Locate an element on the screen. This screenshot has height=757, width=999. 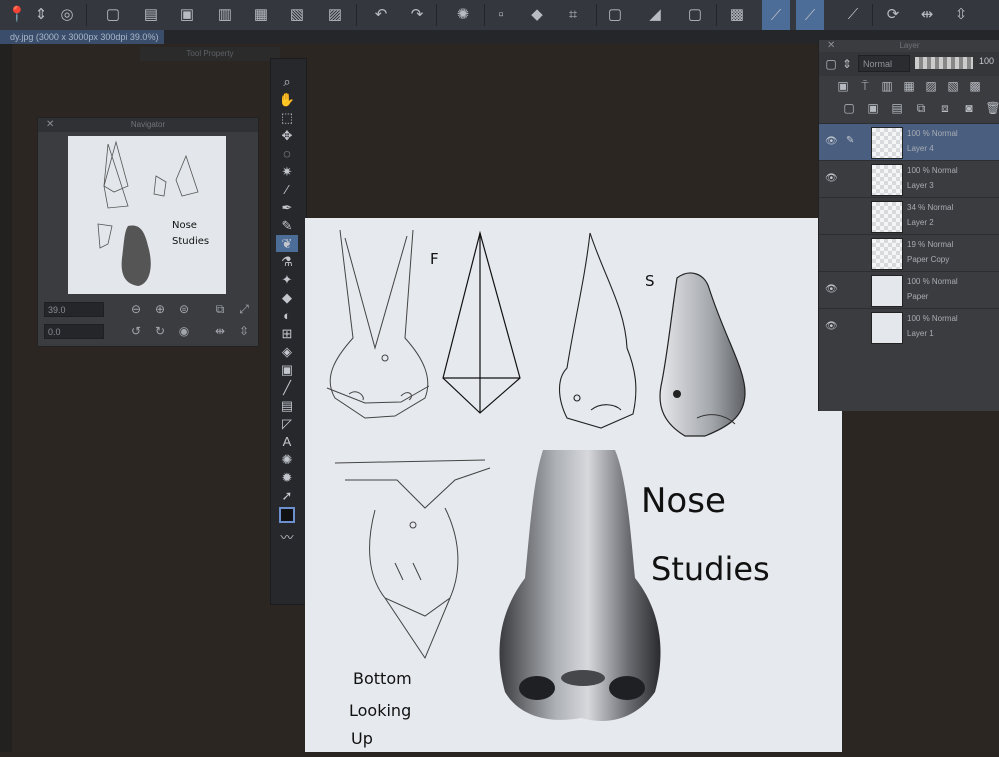
lock-transparent-icon: ▨ is located at coordinates (931, 86).